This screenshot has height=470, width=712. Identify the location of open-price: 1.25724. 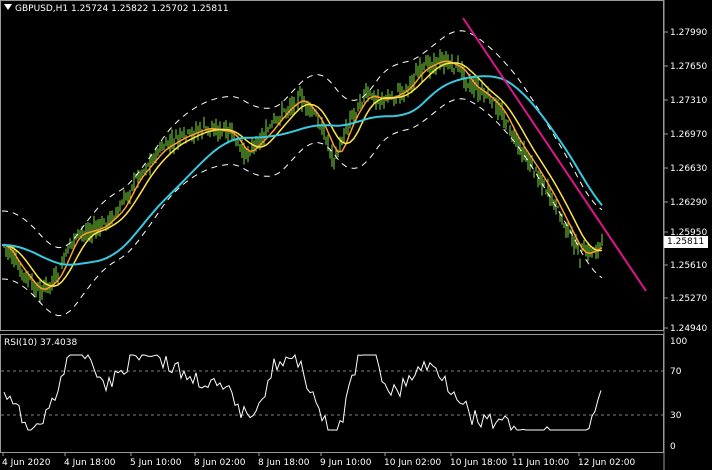
(90, 9).